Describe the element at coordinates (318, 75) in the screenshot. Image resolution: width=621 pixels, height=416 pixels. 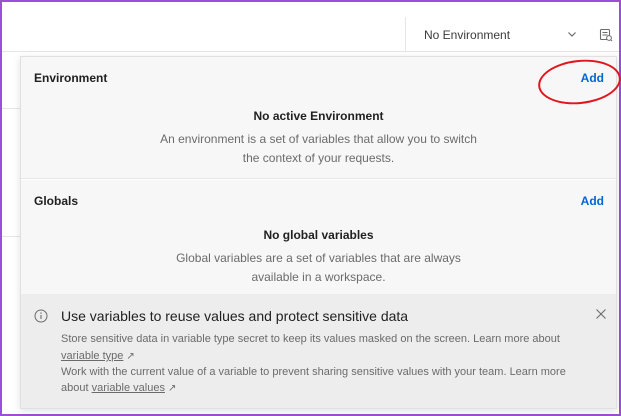
I see `environment-section-header: Environment Add` at that location.